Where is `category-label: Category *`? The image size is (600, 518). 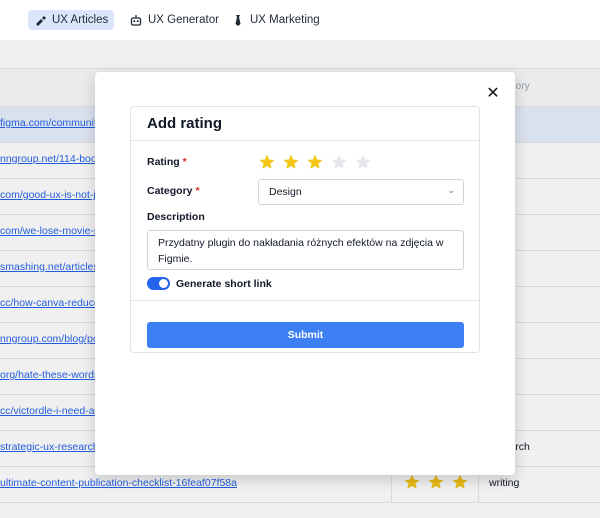 category-label: Category * is located at coordinates (173, 191).